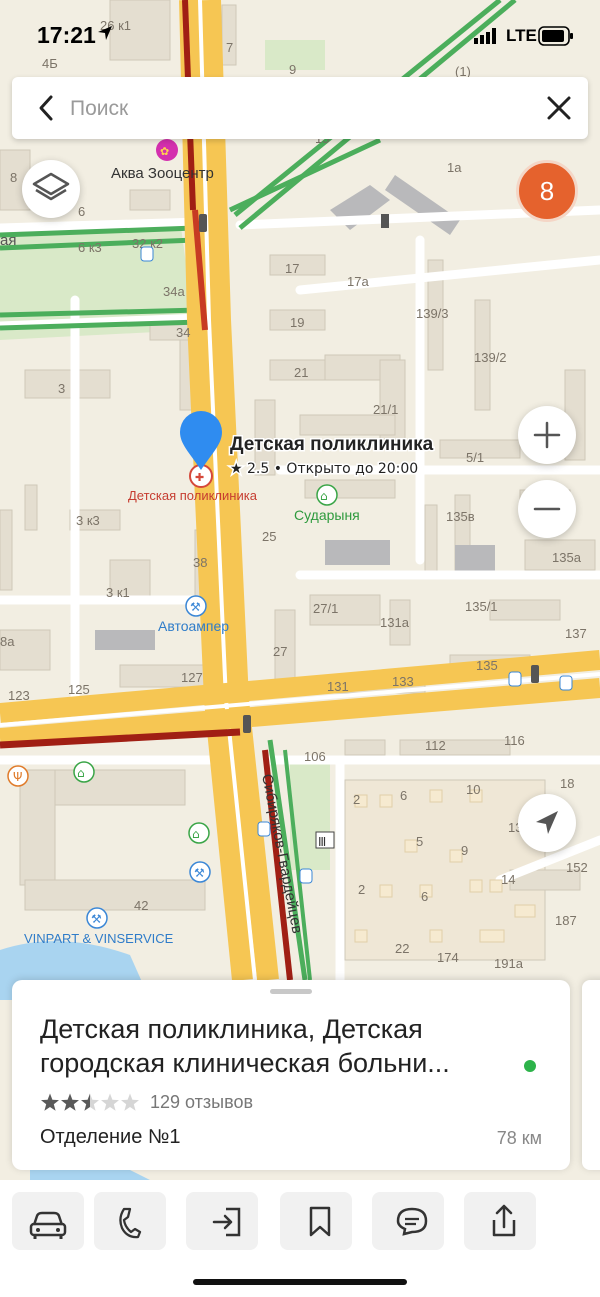 The width and height of the screenshot is (600, 1297). I want to click on house-number: 123, so click(19, 695).